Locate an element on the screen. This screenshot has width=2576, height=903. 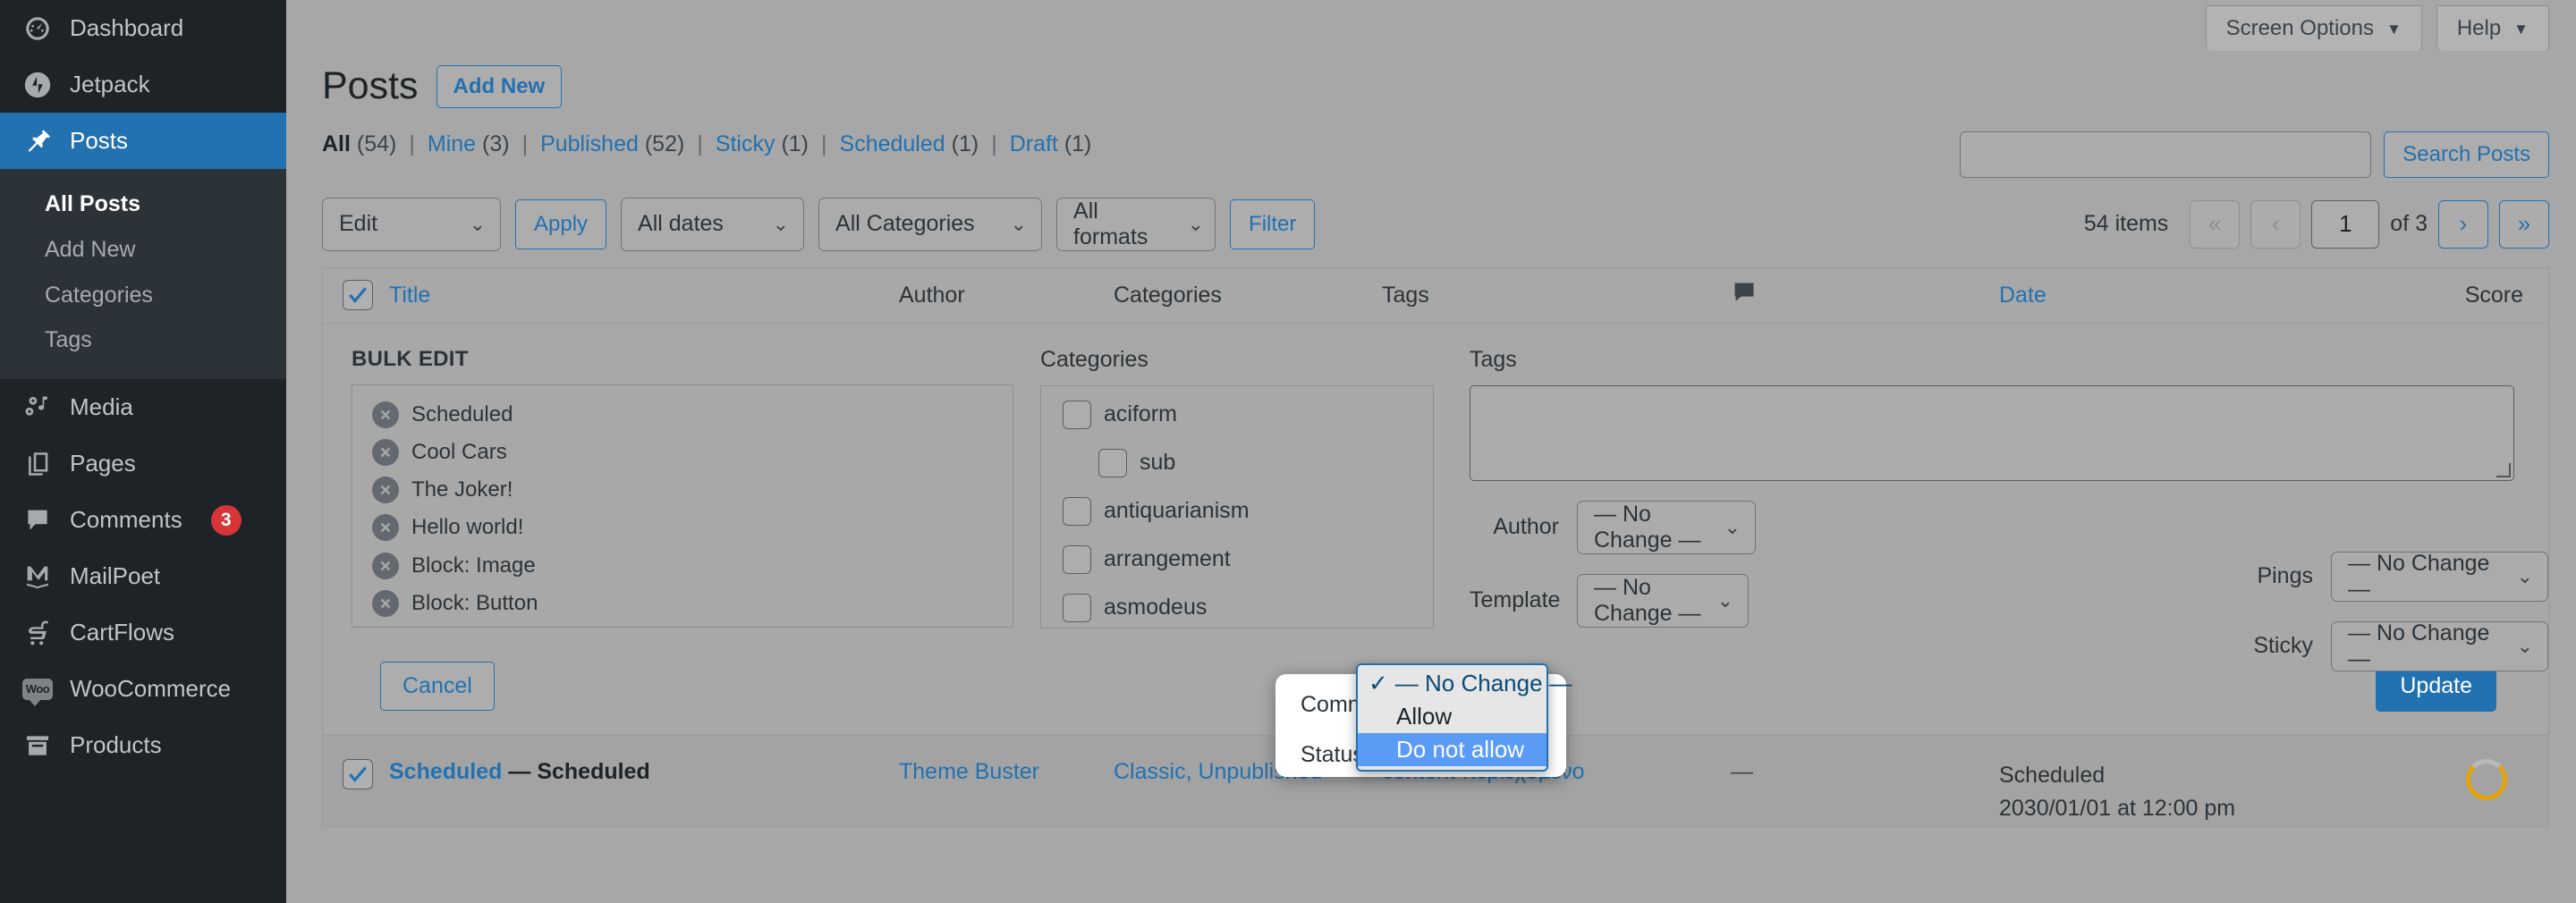
sidebar-subitem-label: Add New is located at coordinates (90, 249).